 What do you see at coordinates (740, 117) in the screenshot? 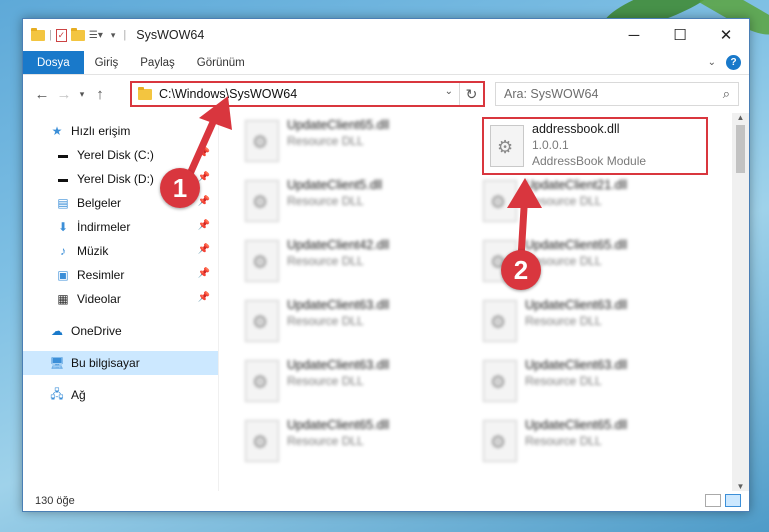
I see `scroll-up-icon: ▲` at bounding box center [740, 117].